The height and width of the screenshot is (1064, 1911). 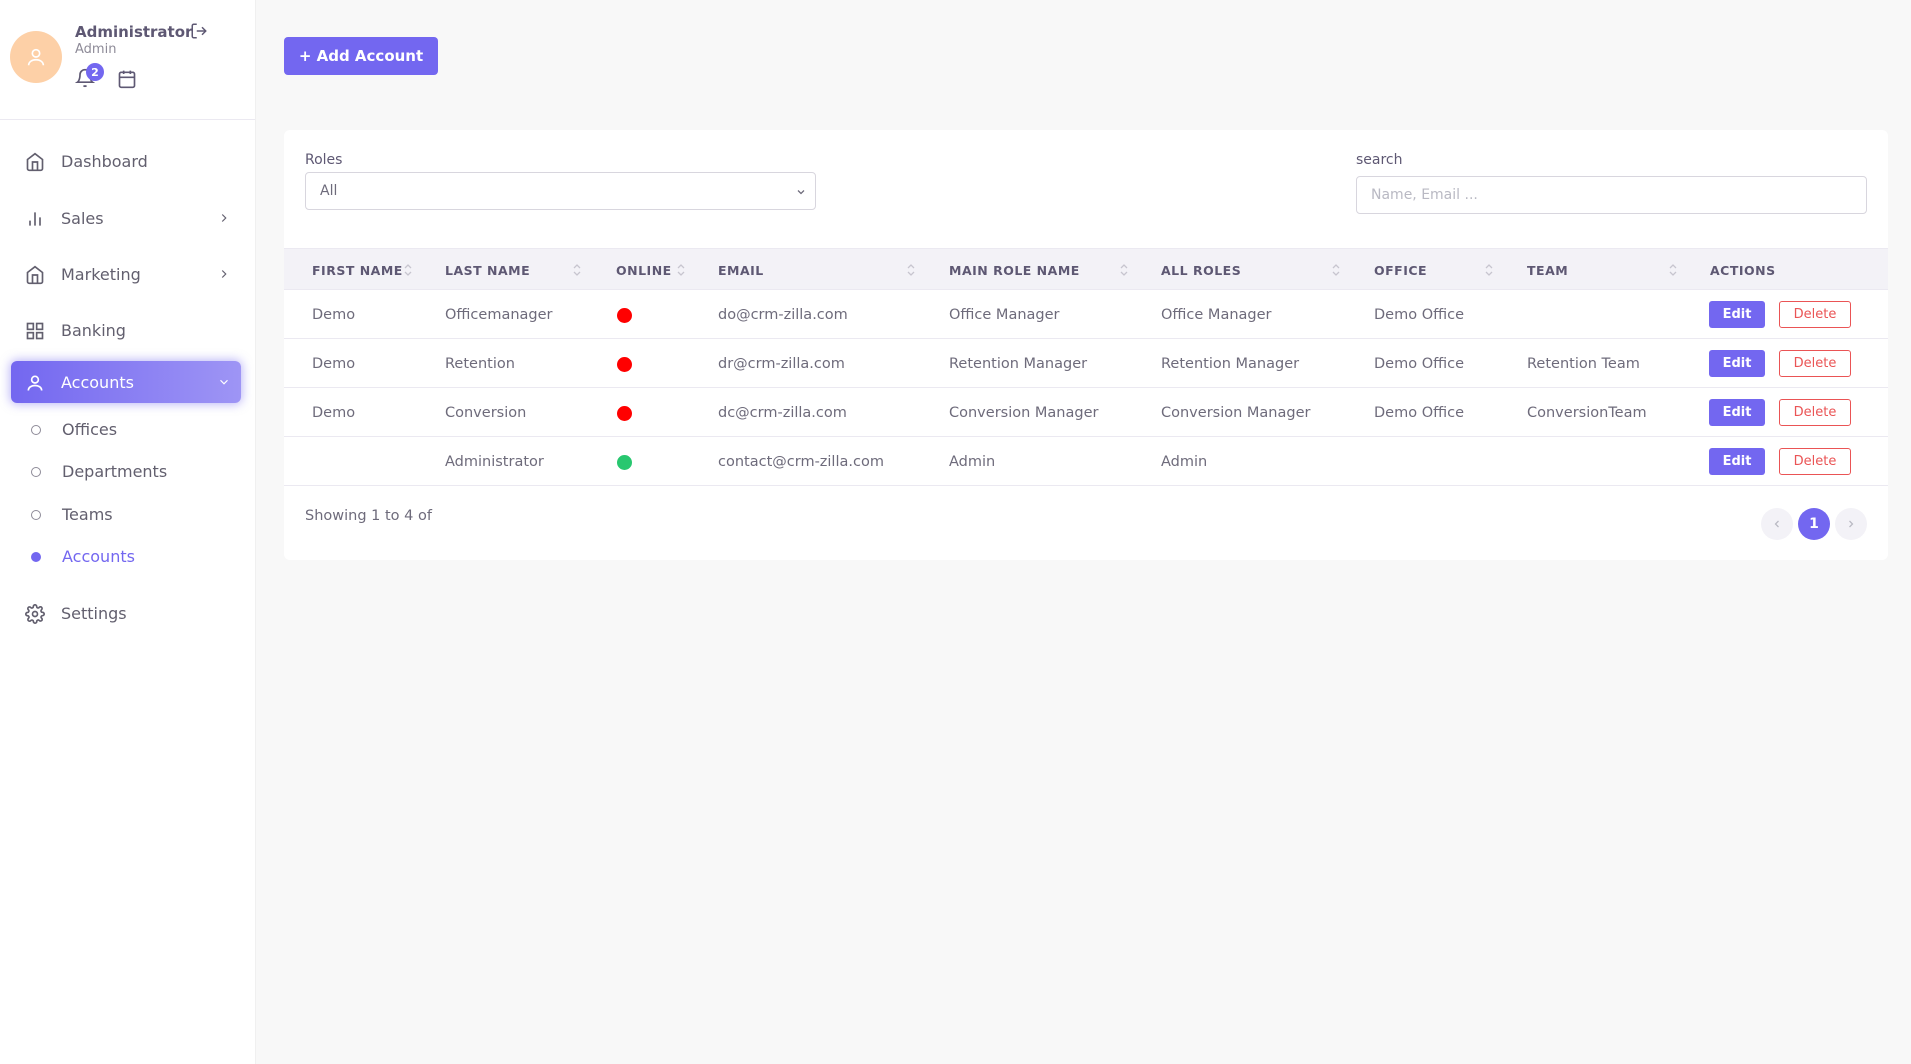 What do you see at coordinates (35, 219) in the screenshot?
I see `bar-chart-icon` at bounding box center [35, 219].